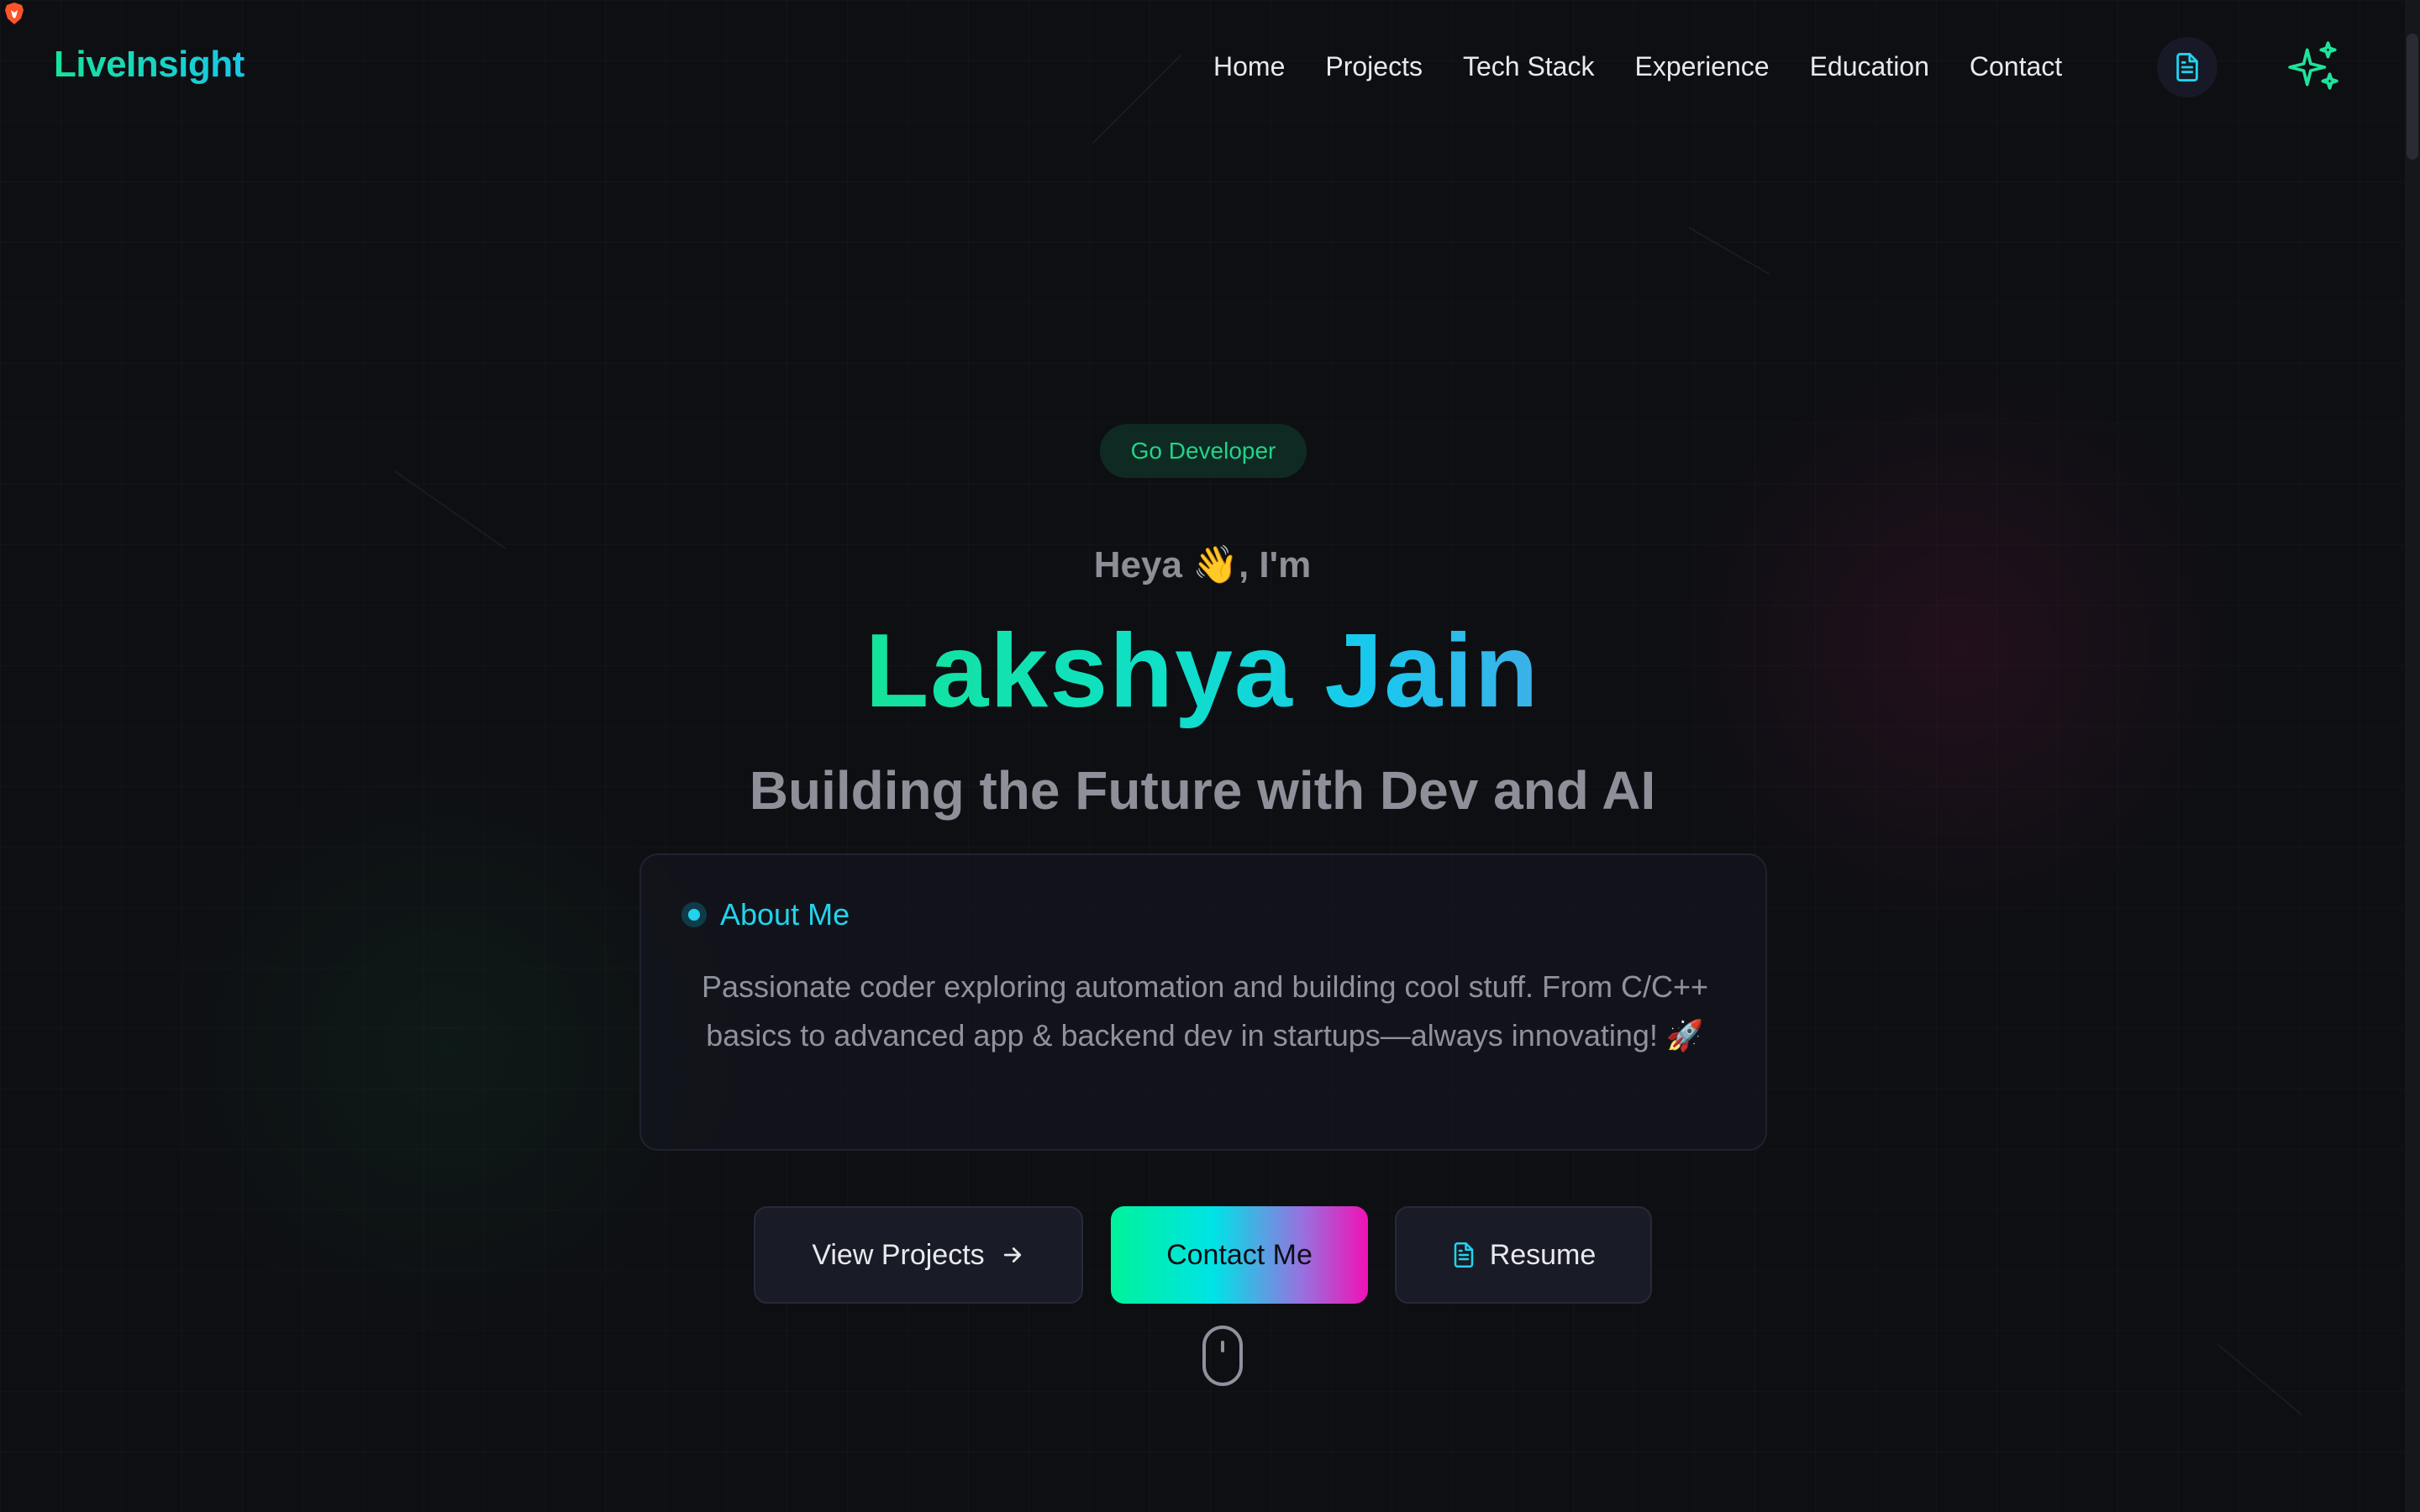  Describe the element at coordinates (694, 914) in the screenshot. I see `status-dot-icon` at that location.